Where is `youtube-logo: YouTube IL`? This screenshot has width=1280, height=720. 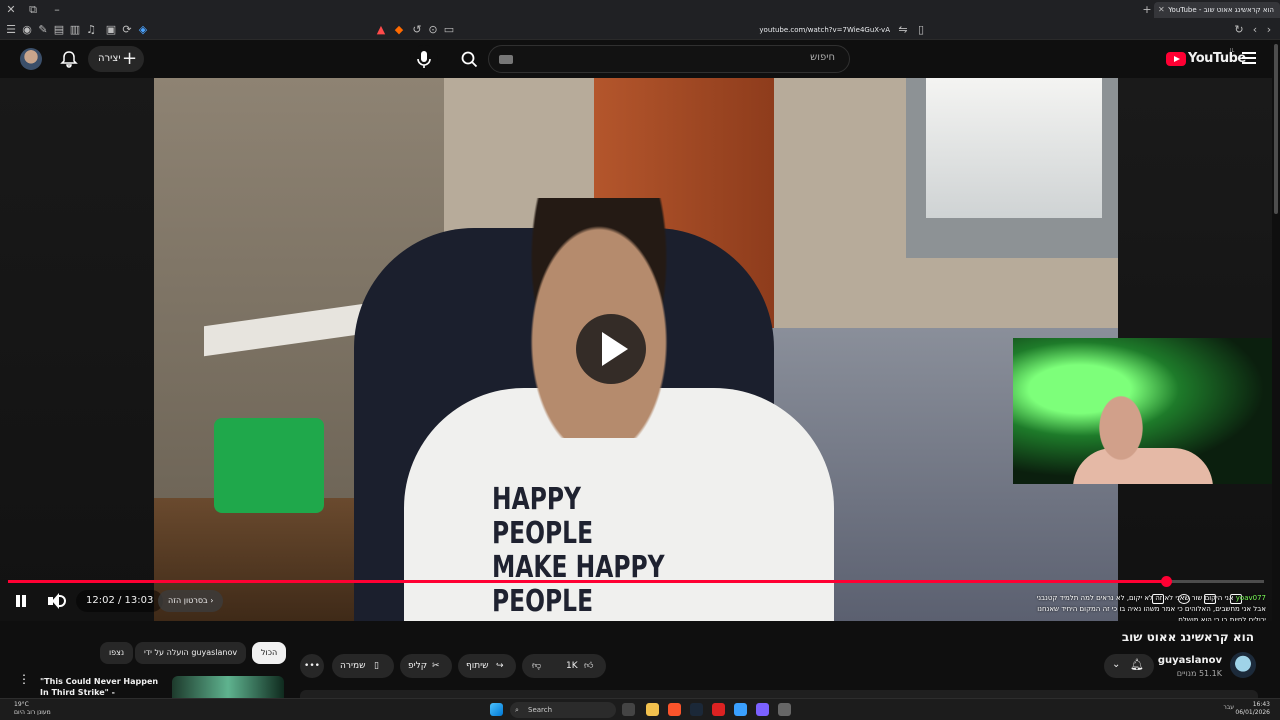 youtube-logo: YouTube IL is located at coordinates (1206, 58).